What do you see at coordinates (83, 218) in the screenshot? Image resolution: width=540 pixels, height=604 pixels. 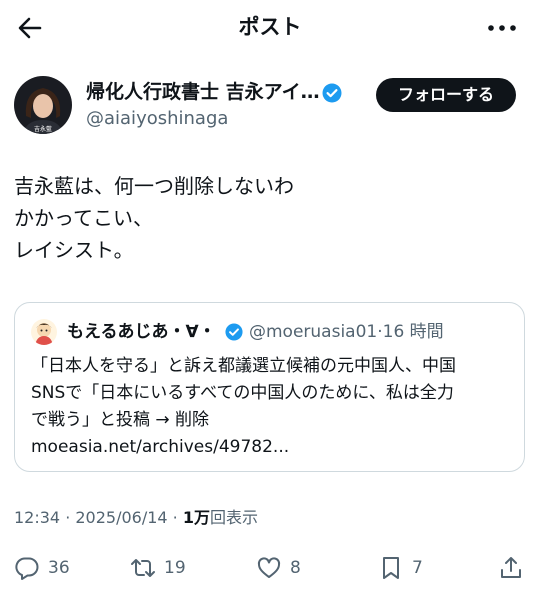 I see `tweet-line: かかってこい、` at bounding box center [83, 218].